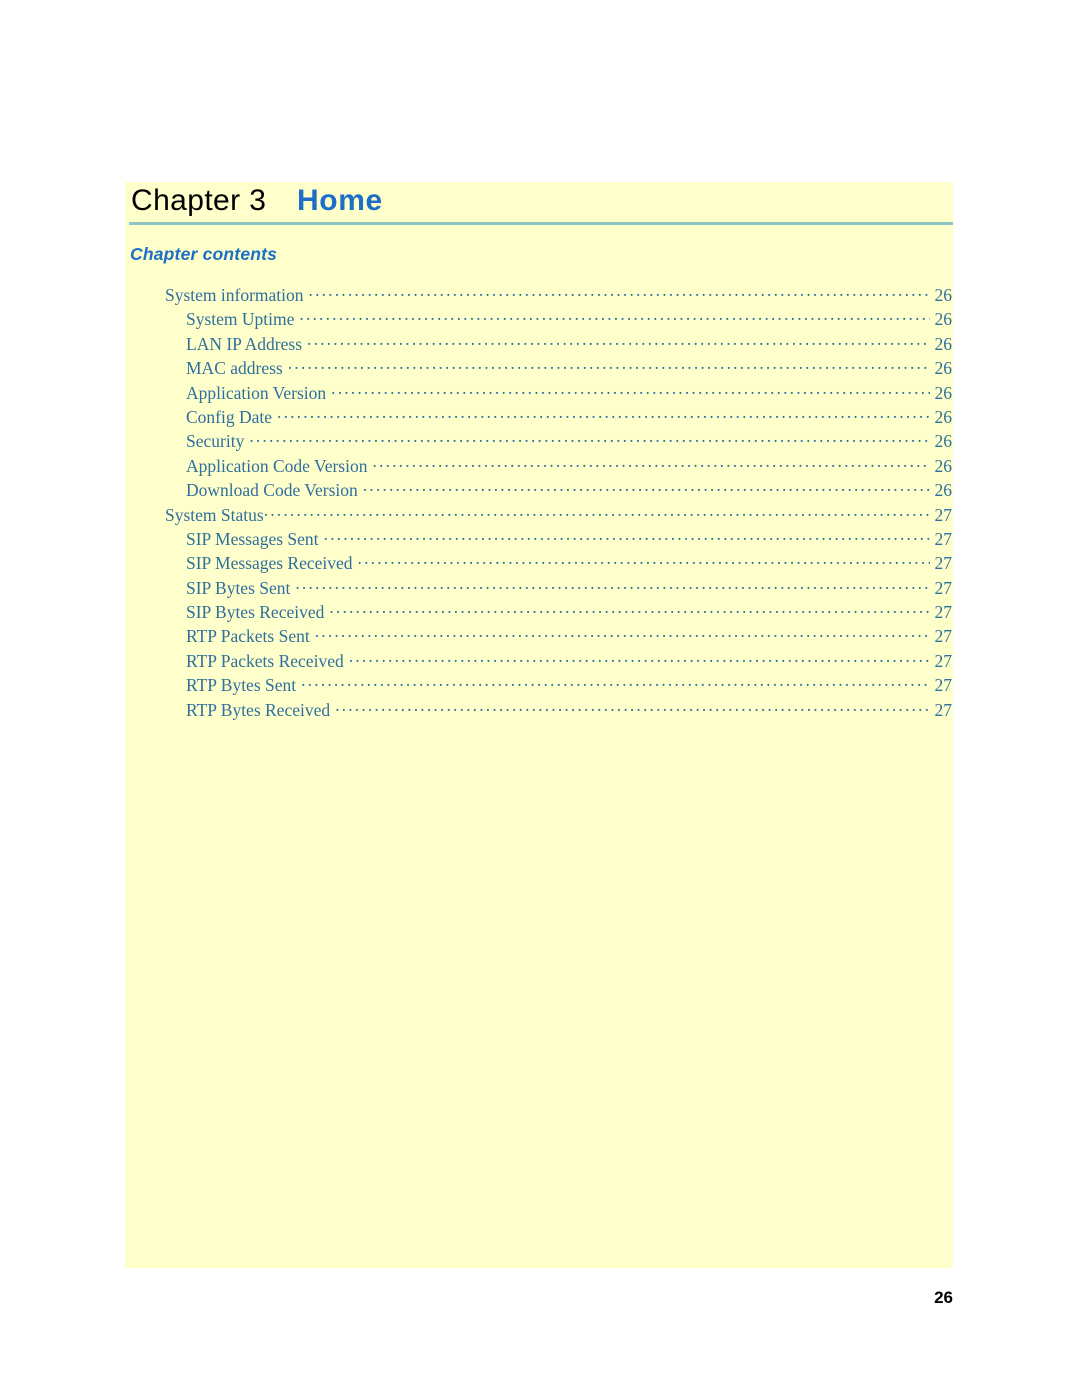  Describe the element at coordinates (215, 441) in the screenshot. I see `toc-entry-label: Security` at that location.